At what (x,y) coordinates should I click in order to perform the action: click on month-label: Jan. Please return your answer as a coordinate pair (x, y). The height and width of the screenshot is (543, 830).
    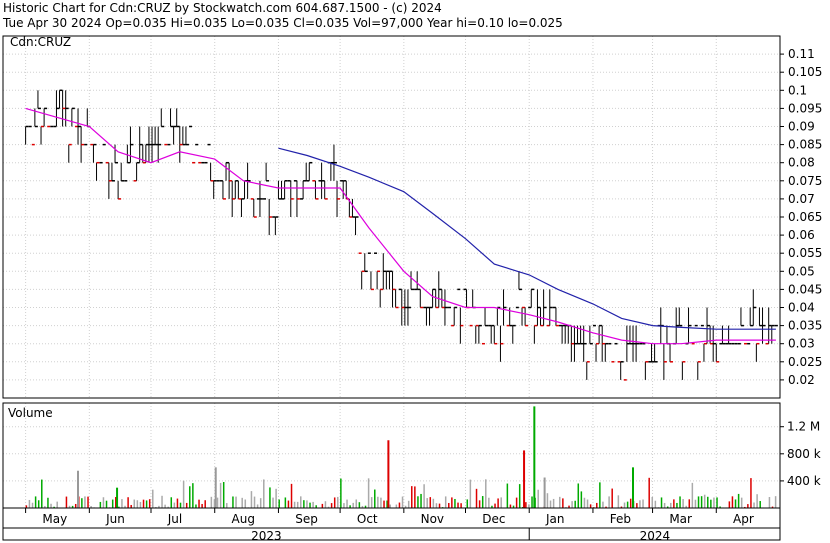
    Looking at the image, I should click on (555, 519).